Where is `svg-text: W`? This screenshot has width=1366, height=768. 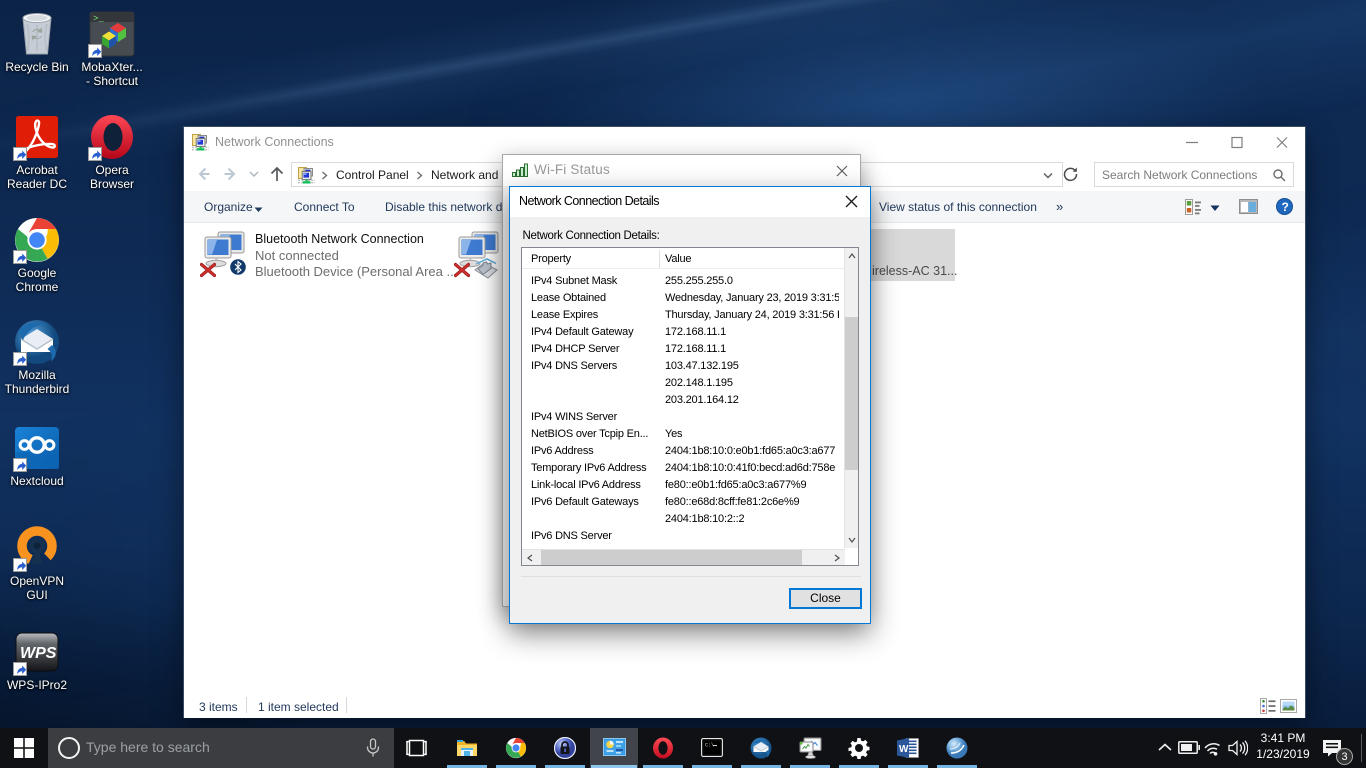 svg-text: W is located at coordinates (904, 749).